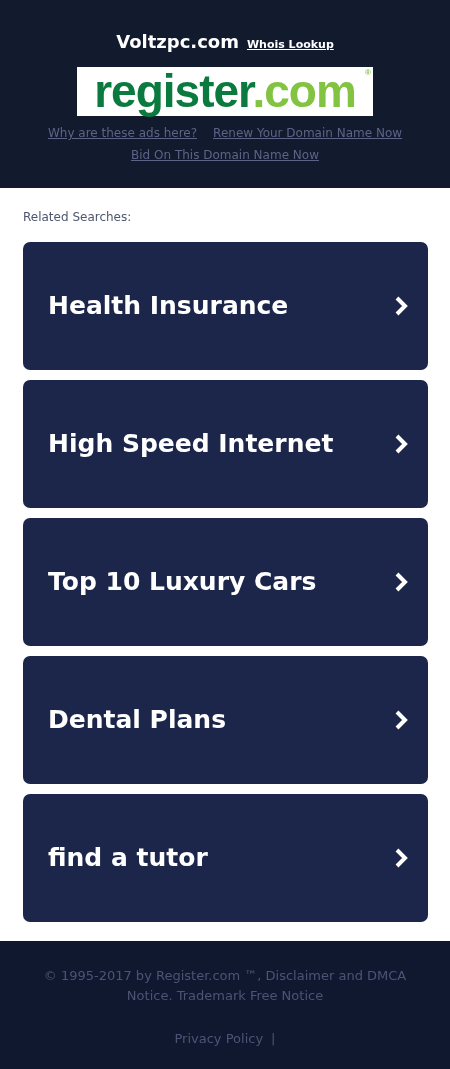 This screenshot has height=1069, width=450. I want to click on search-result-link: find a tutor, so click(225, 858).